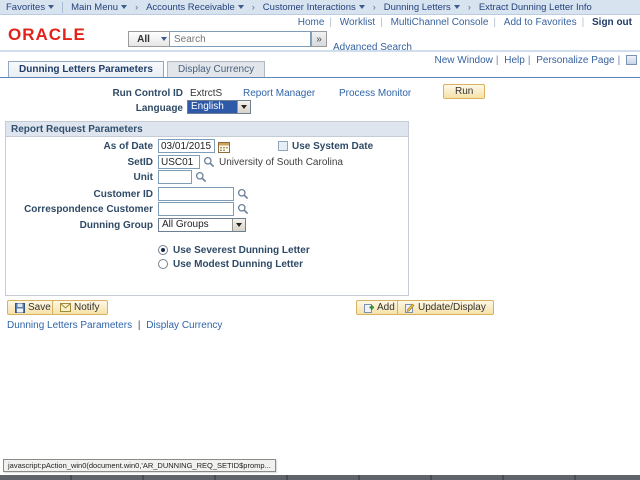  Describe the element at coordinates (320, 477) in the screenshot. I see `taskbar-strip` at that location.